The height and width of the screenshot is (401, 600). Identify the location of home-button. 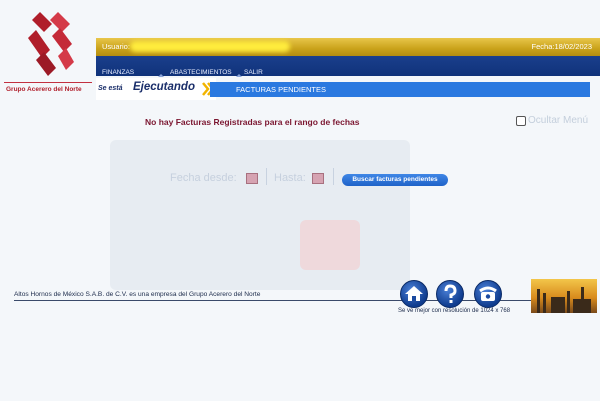
(414, 294).